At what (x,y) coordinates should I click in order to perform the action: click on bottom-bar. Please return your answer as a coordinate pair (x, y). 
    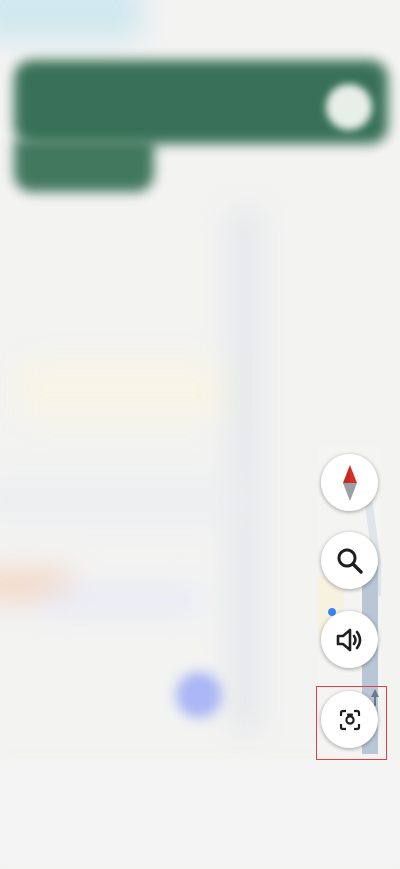
    Looking at the image, I should click on (200, 814).